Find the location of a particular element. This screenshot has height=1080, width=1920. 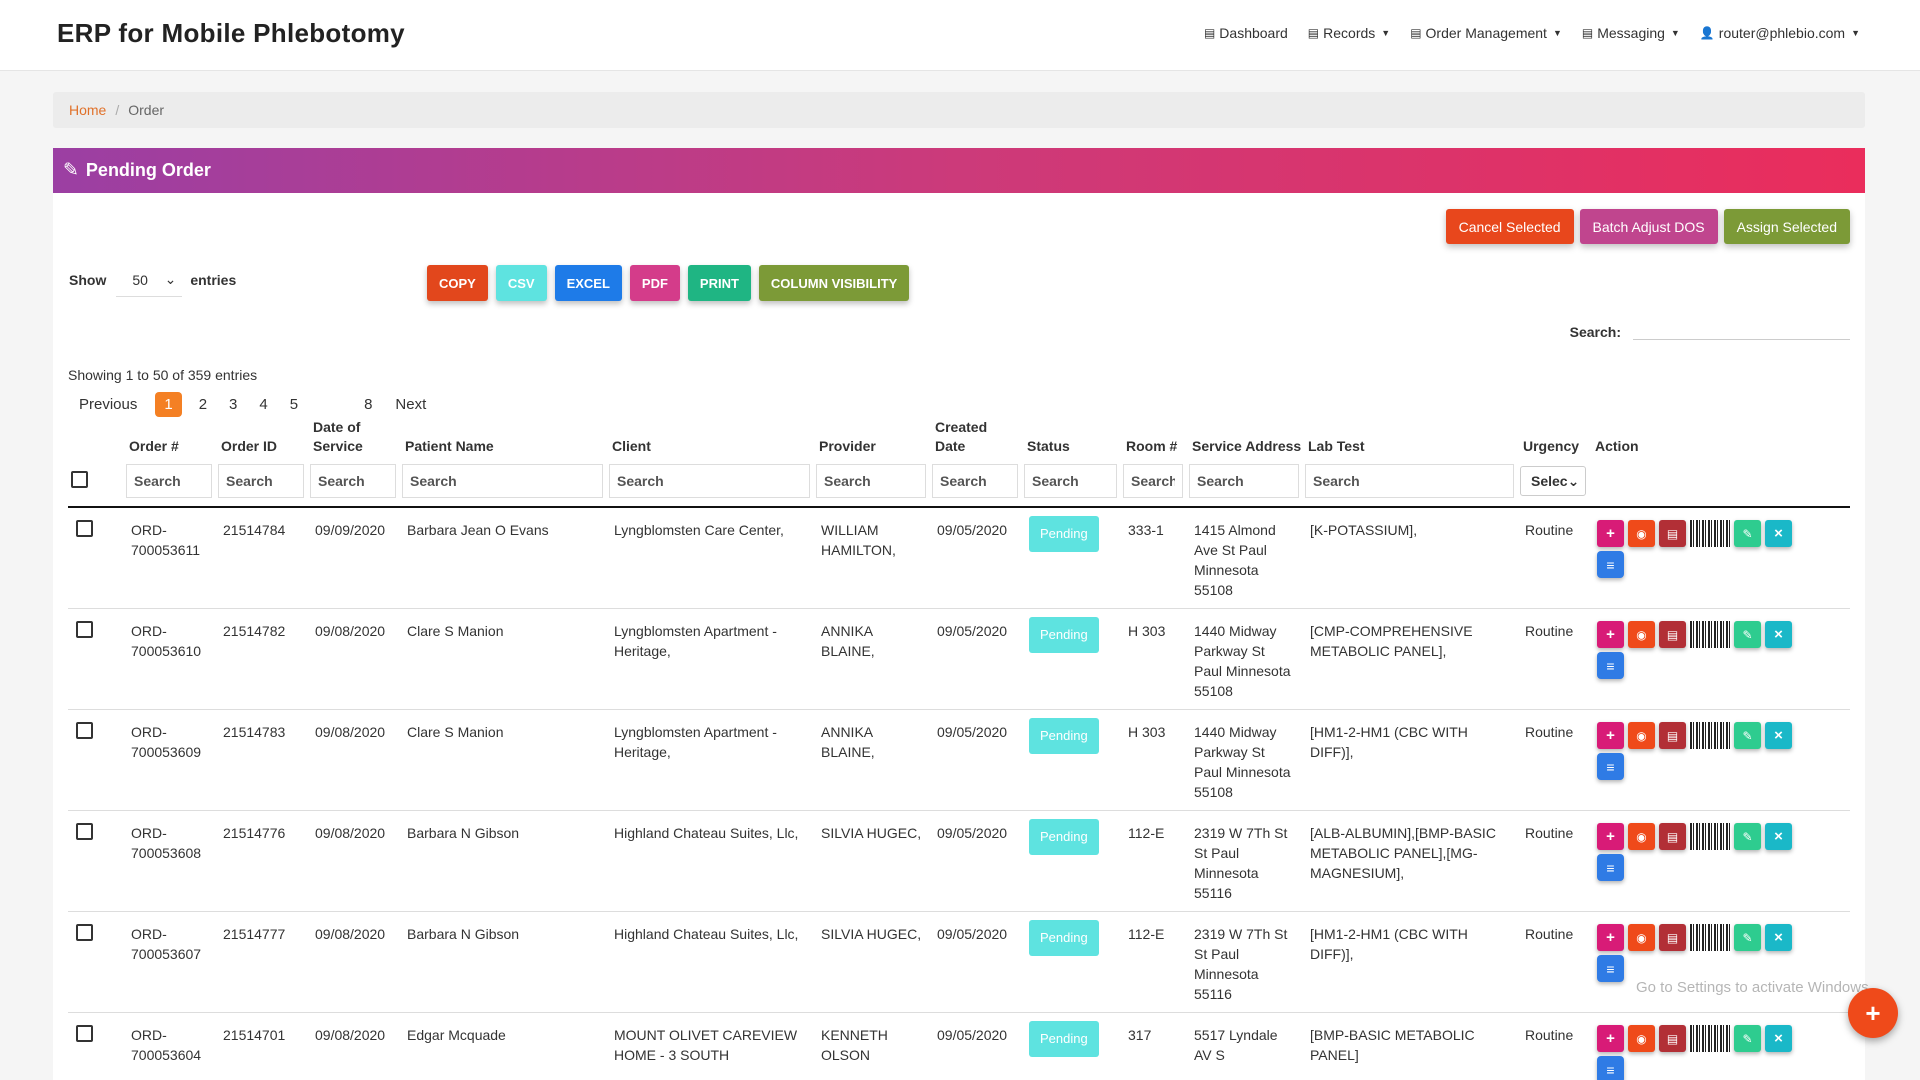

col-patient-name: Patient Name is located at coordinates (502, 441).